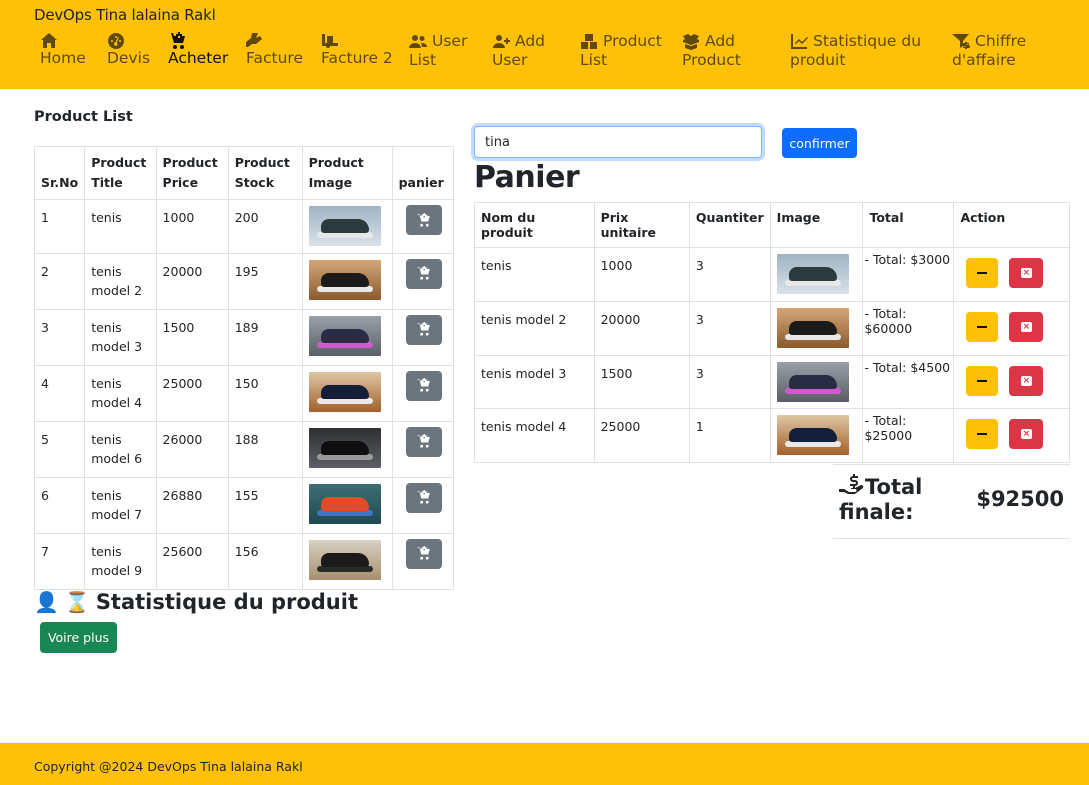  What do you see at coordinates (120, 173) in the screenshot?
I see `col-header-title: Product Title` at bounding box center [120, 173].